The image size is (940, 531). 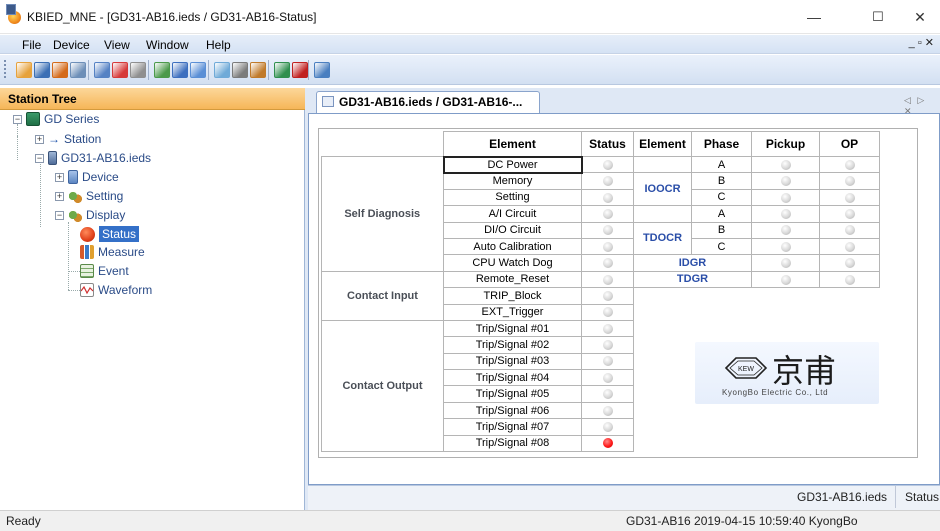 What do you see at coordinates (814, 17) in the screenshot?
I see `minimize-button: —` at bounding box center [814, 17].